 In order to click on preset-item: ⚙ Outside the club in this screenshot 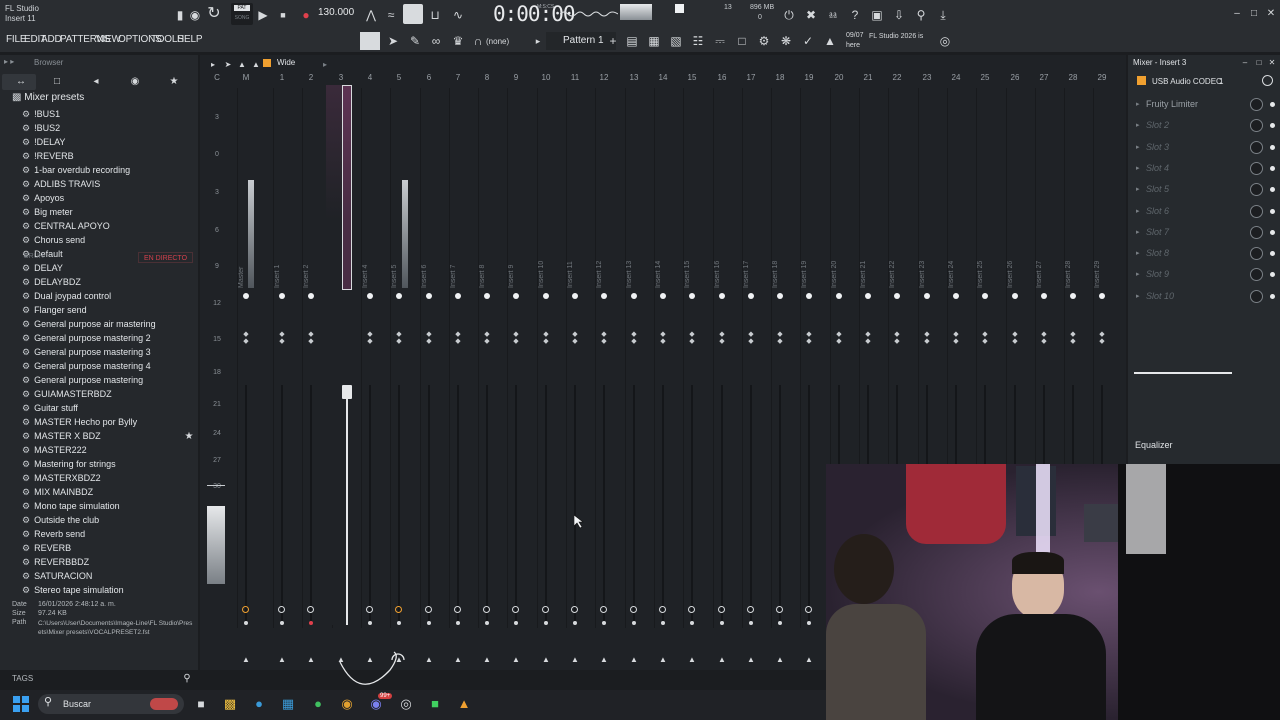, I will do `click(60, 520)`.